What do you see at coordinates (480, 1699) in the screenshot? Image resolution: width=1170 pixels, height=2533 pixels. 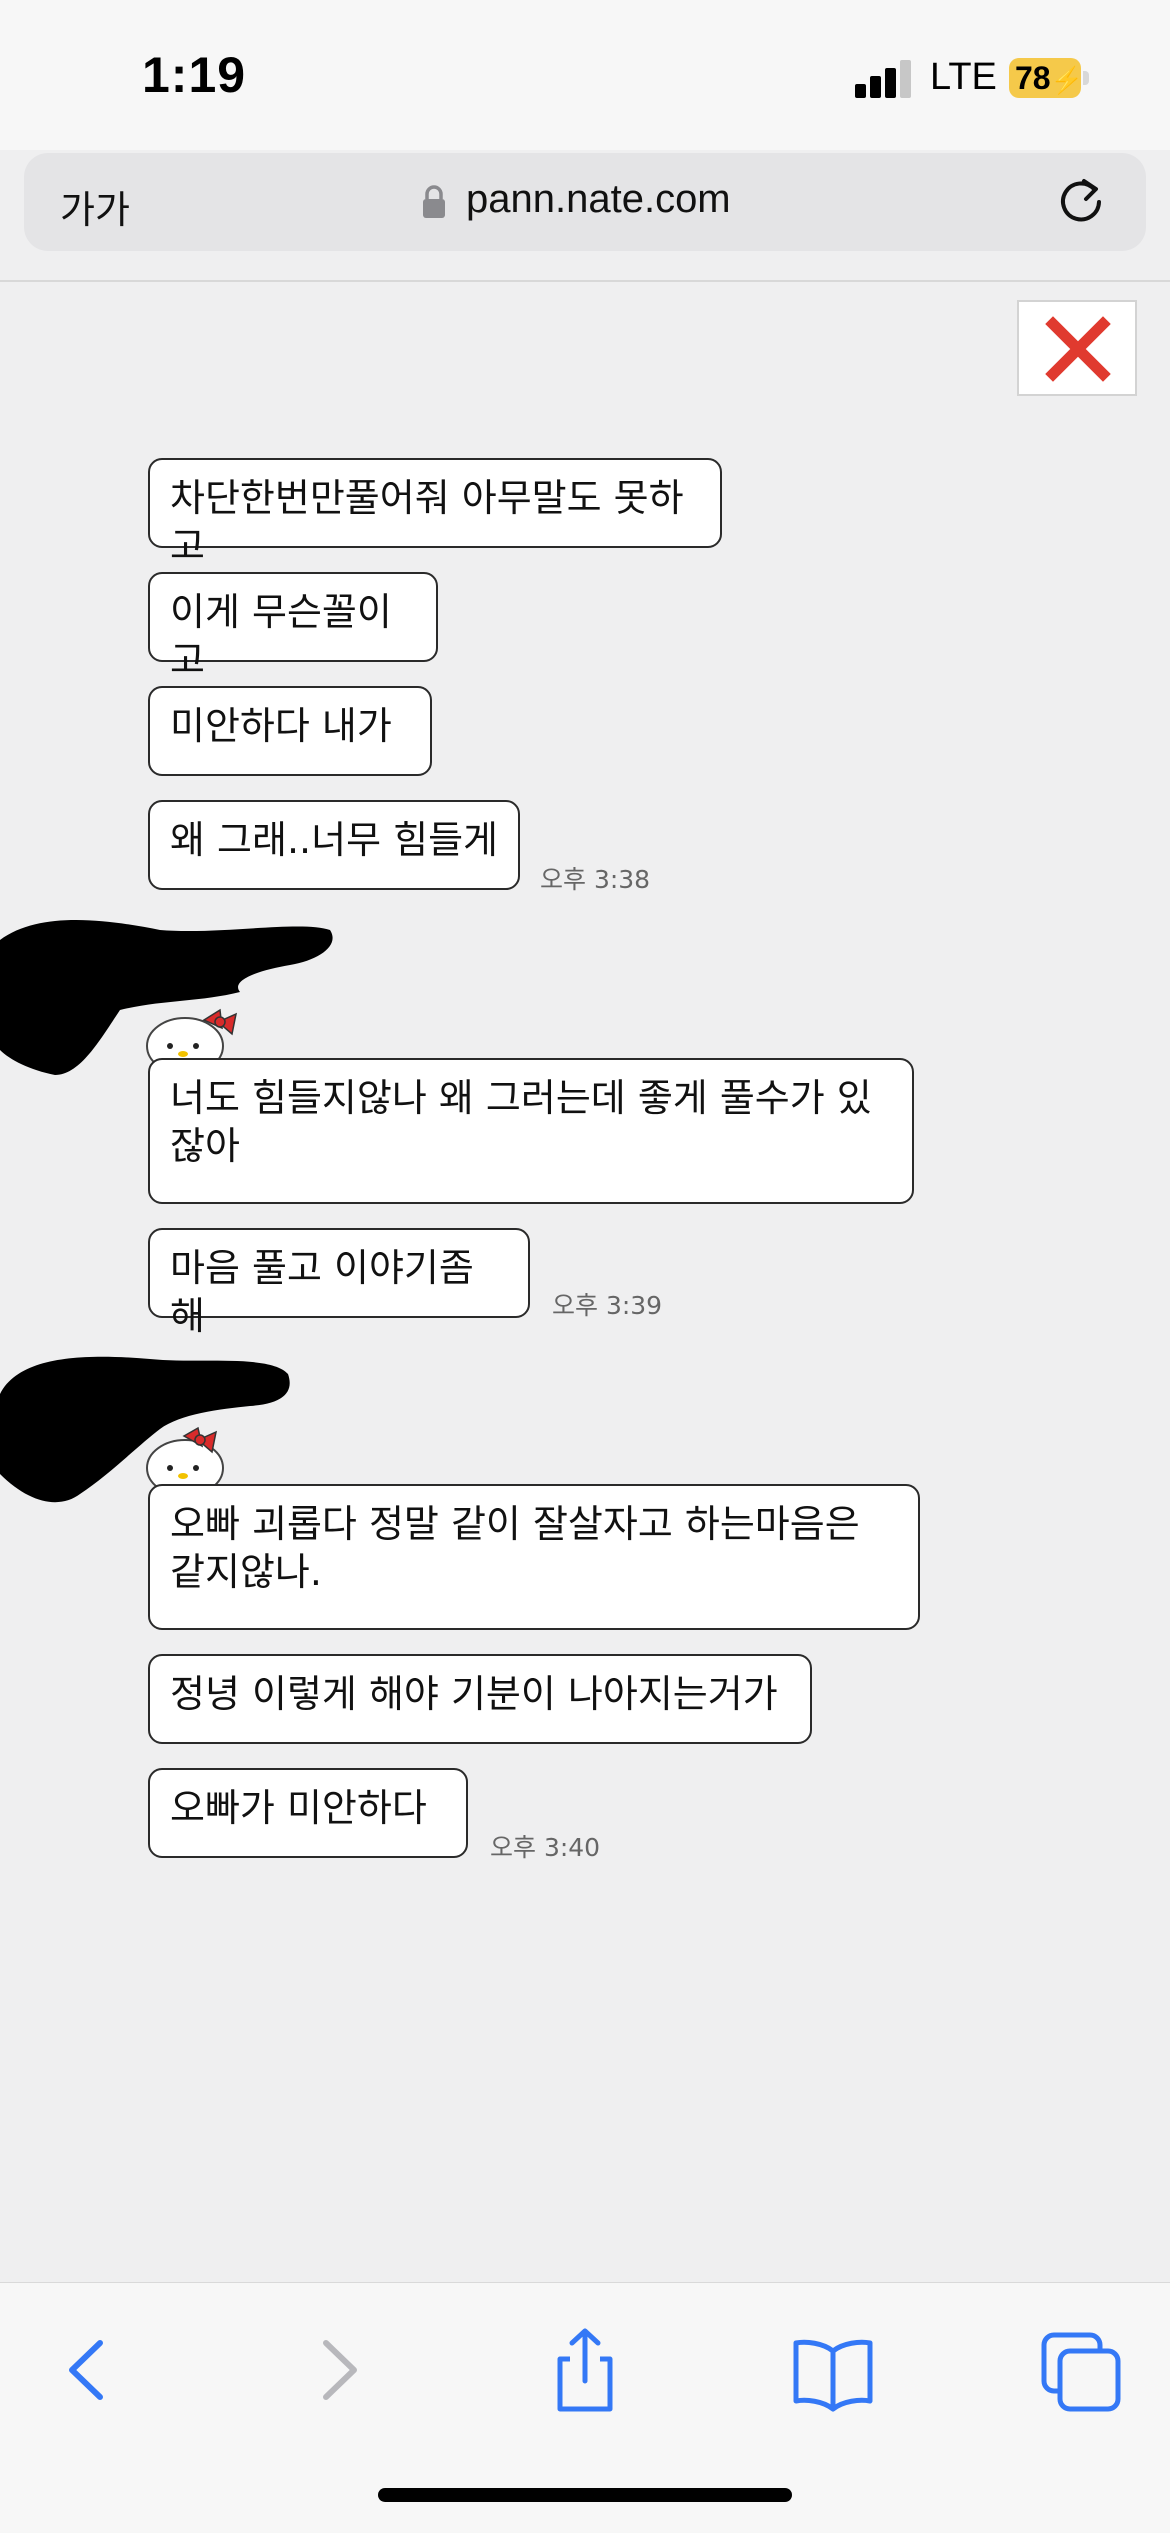 I see `message-bubble: 정녕 이렇게 해야 기분이 나아지는거가` at bounding box center [480, 1699].